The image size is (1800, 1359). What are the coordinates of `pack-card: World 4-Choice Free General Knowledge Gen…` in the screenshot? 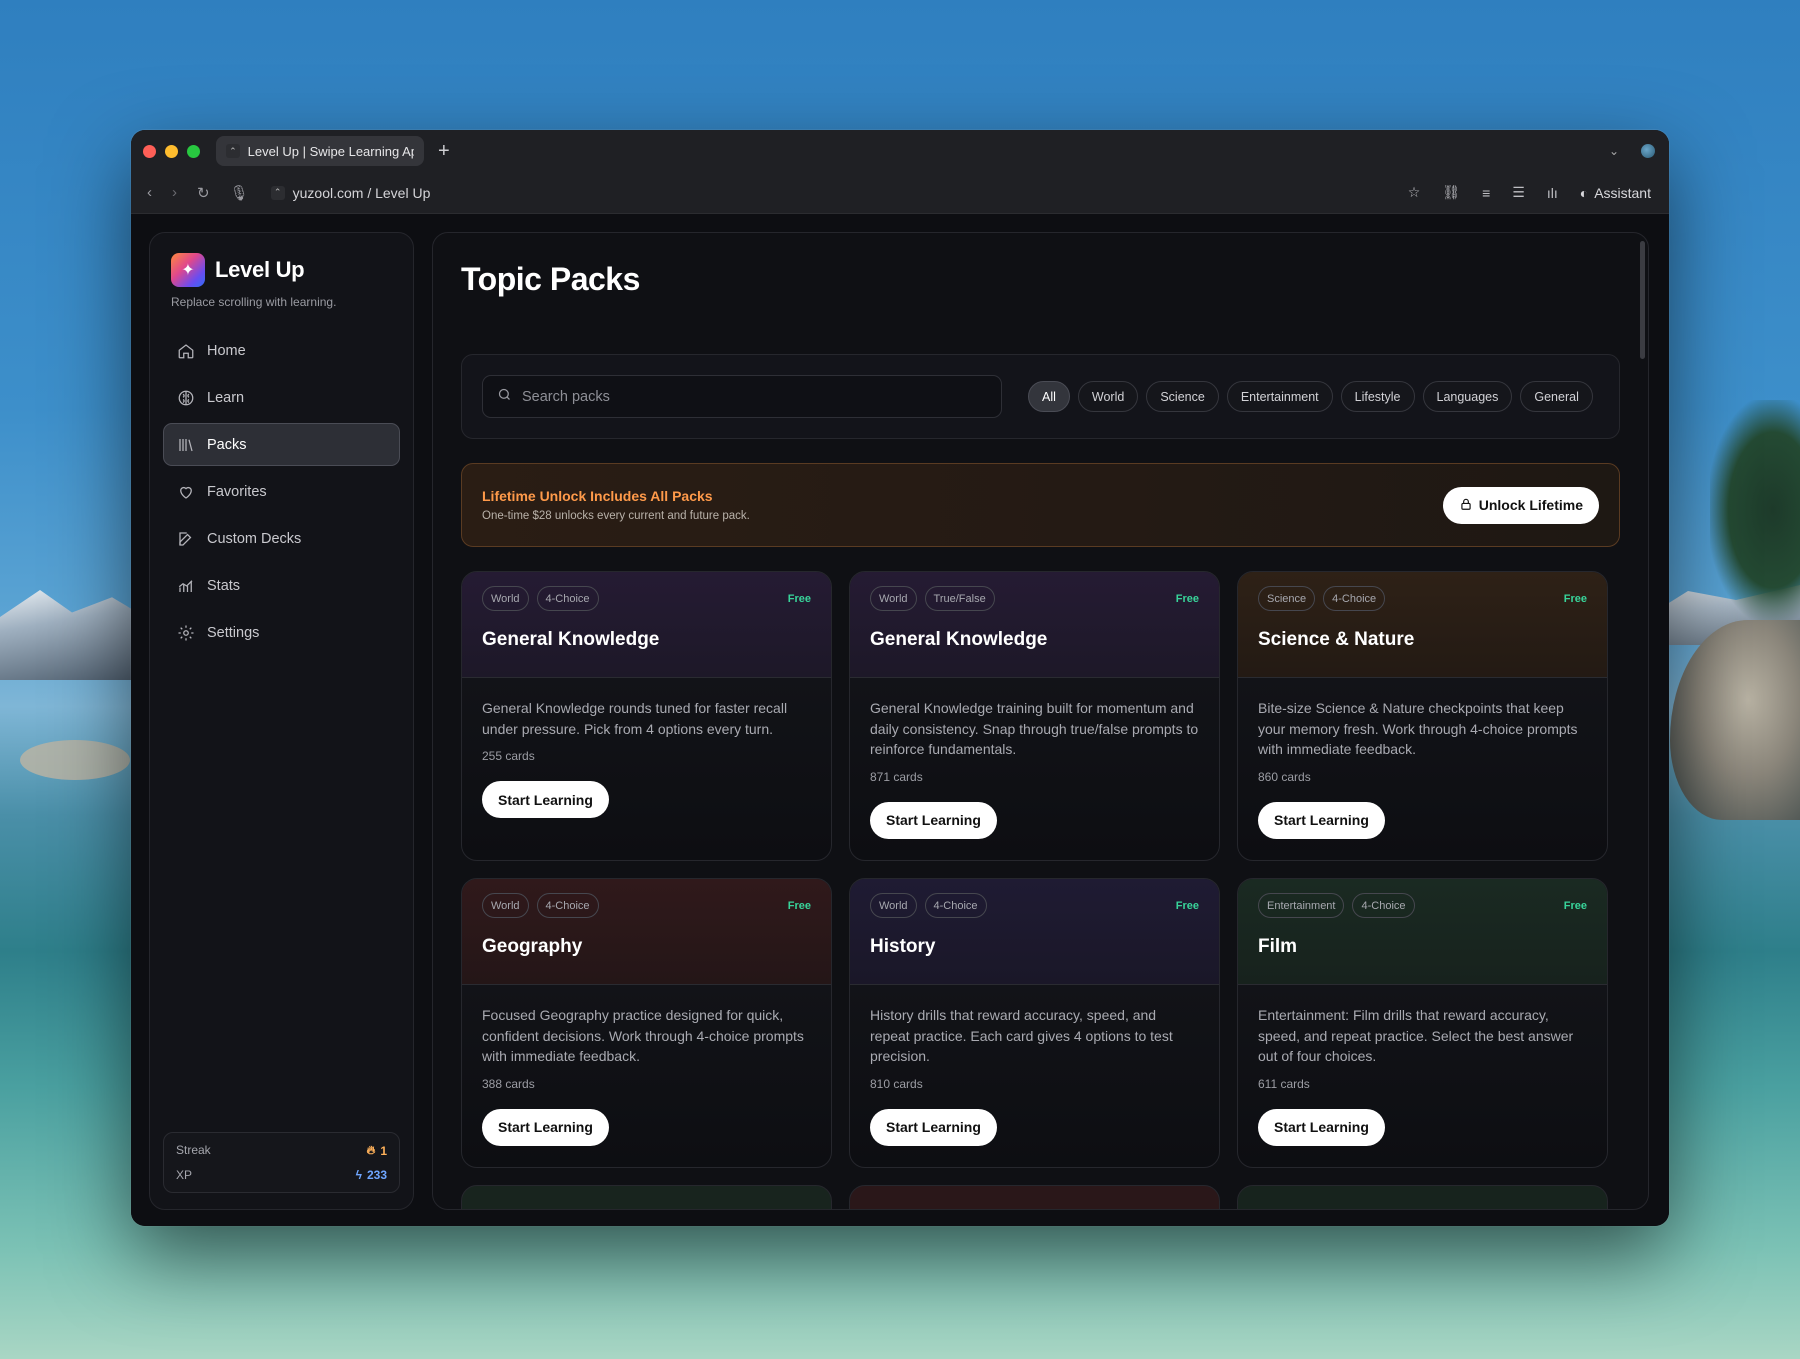 It's located at (646, 716).